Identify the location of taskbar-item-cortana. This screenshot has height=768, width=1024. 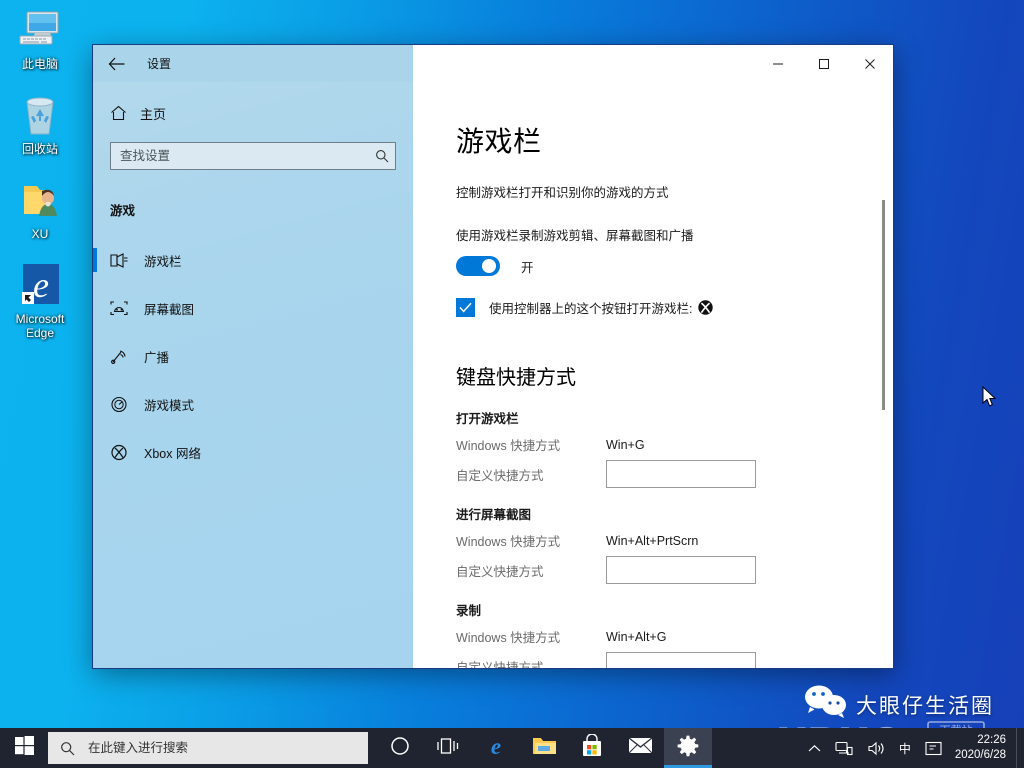
(400, 748).